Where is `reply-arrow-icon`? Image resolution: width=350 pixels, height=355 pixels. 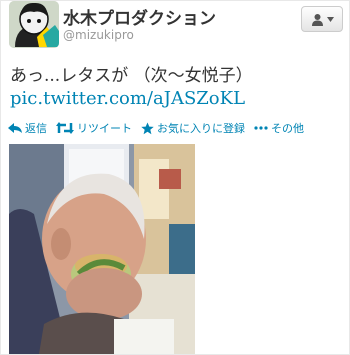
reply-arrow-icon is located at coordinates (15, 128).